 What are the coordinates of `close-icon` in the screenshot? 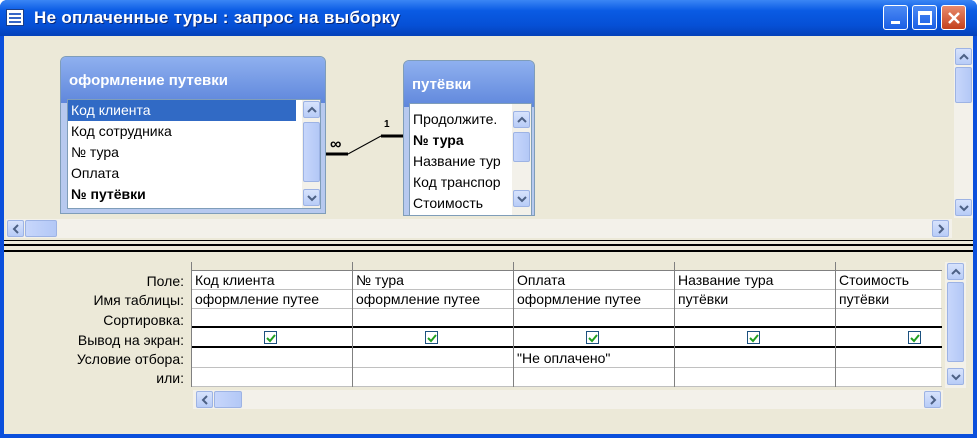 It's located at (954, 18).